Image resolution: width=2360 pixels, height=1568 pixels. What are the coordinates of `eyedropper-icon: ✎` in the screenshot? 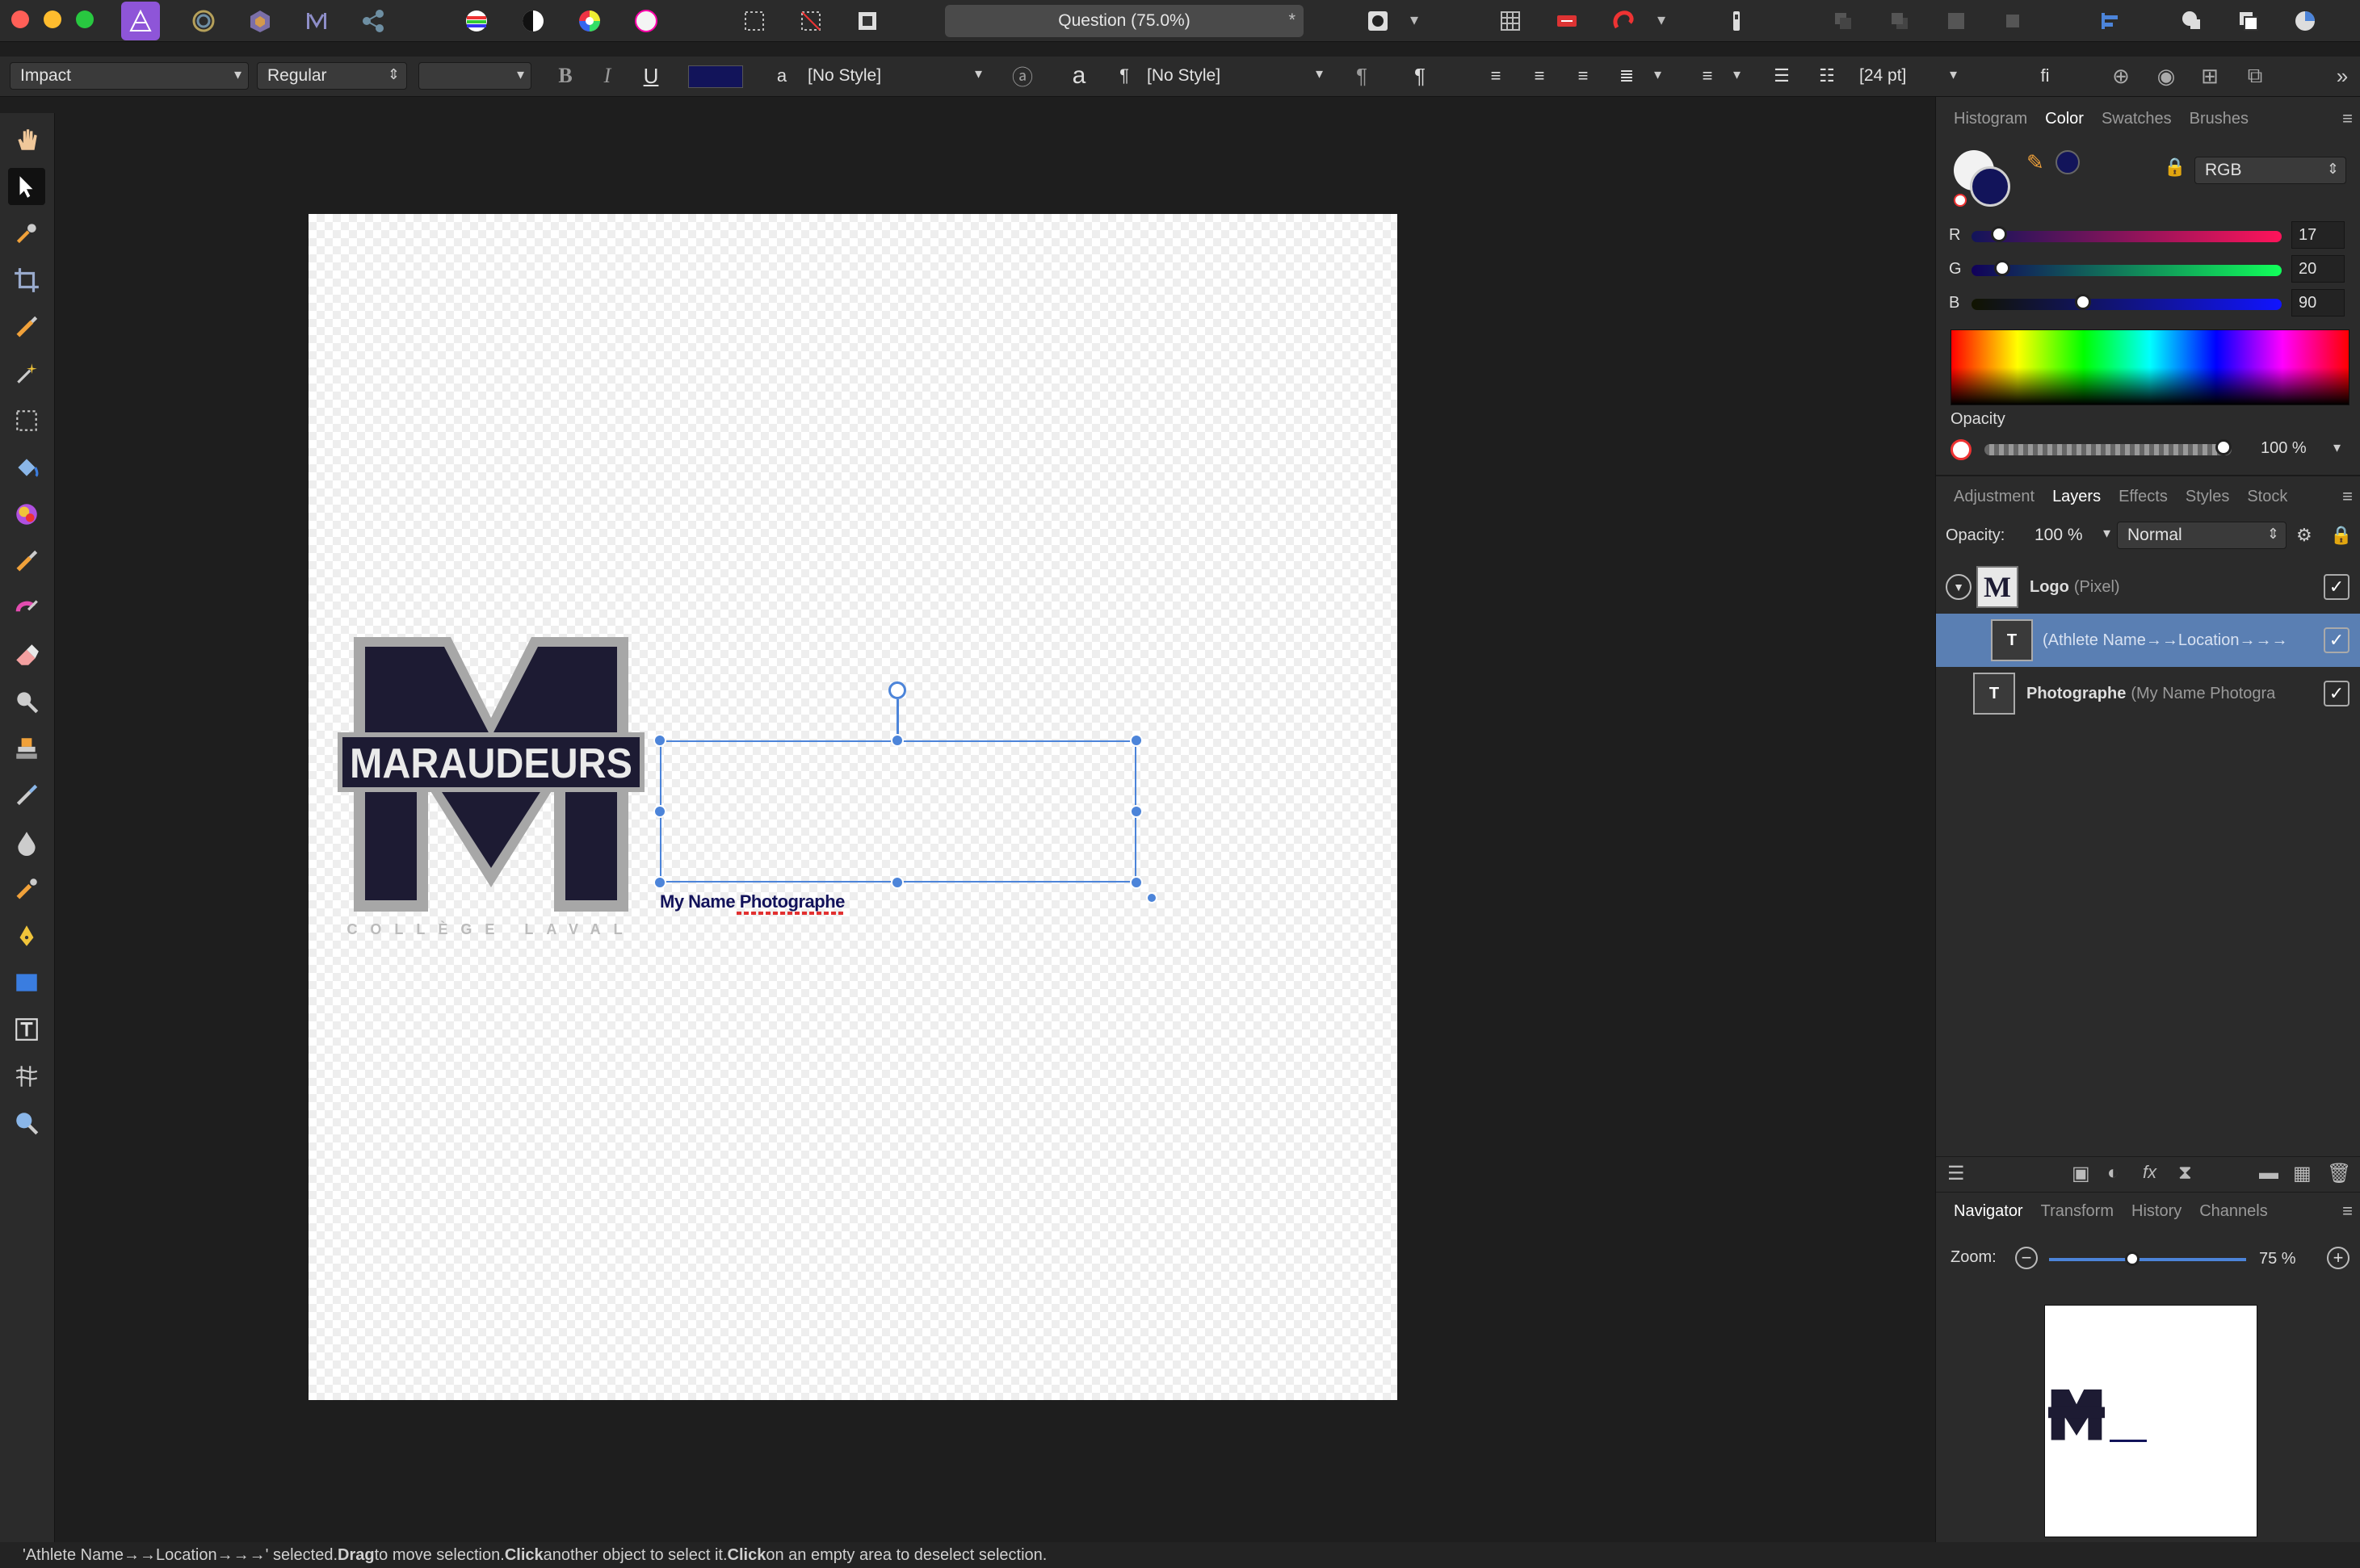 It's located at (2035, 162).